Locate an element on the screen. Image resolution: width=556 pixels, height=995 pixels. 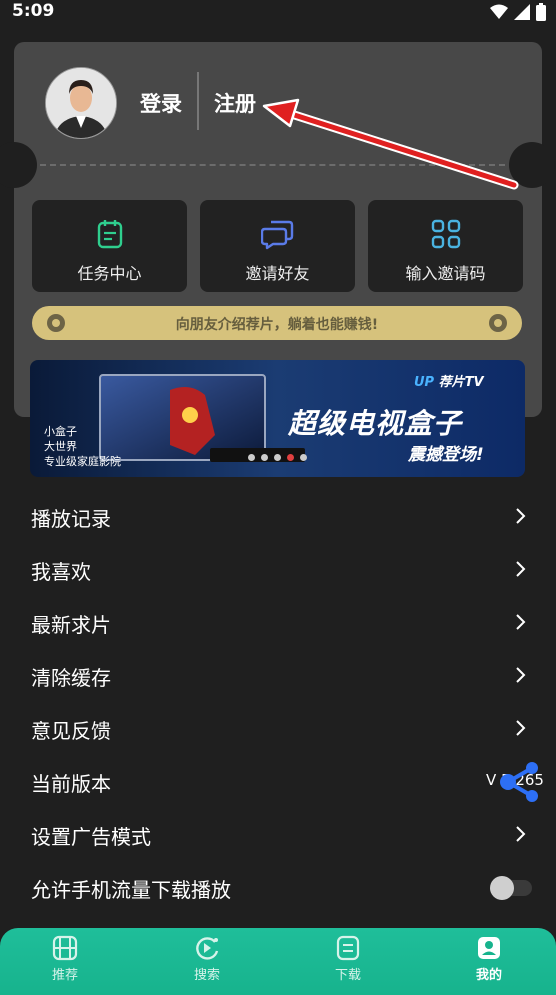
tile-label: 任务中心 is located at coordinates (109, 273).